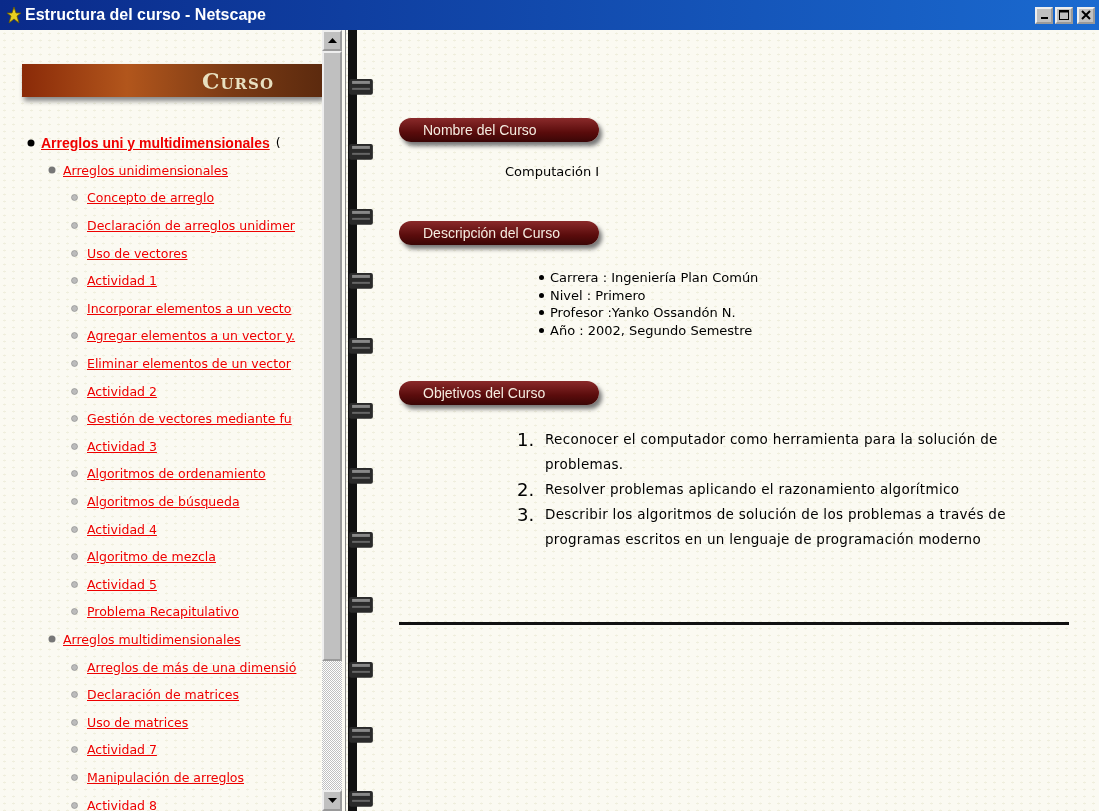  I want to click on scroll-down-button, so click(332, 800).